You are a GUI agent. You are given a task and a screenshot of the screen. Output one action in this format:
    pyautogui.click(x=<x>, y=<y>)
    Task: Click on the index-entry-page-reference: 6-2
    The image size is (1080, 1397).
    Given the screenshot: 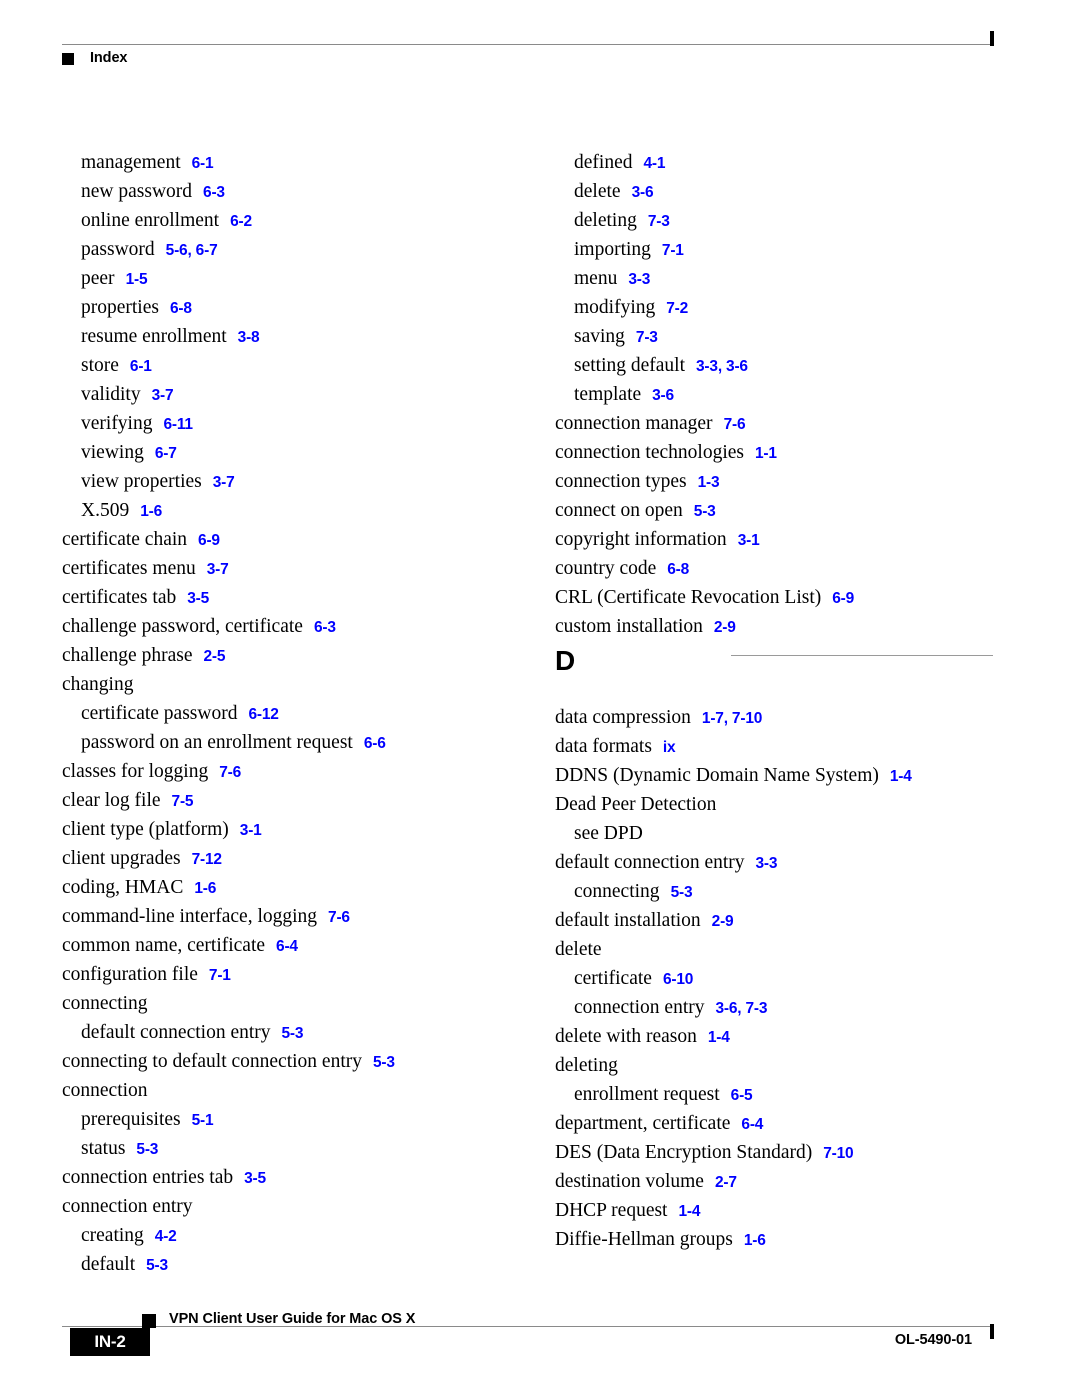 What is the action you would take?
    pyautogui.click(x=241, y=221)
    